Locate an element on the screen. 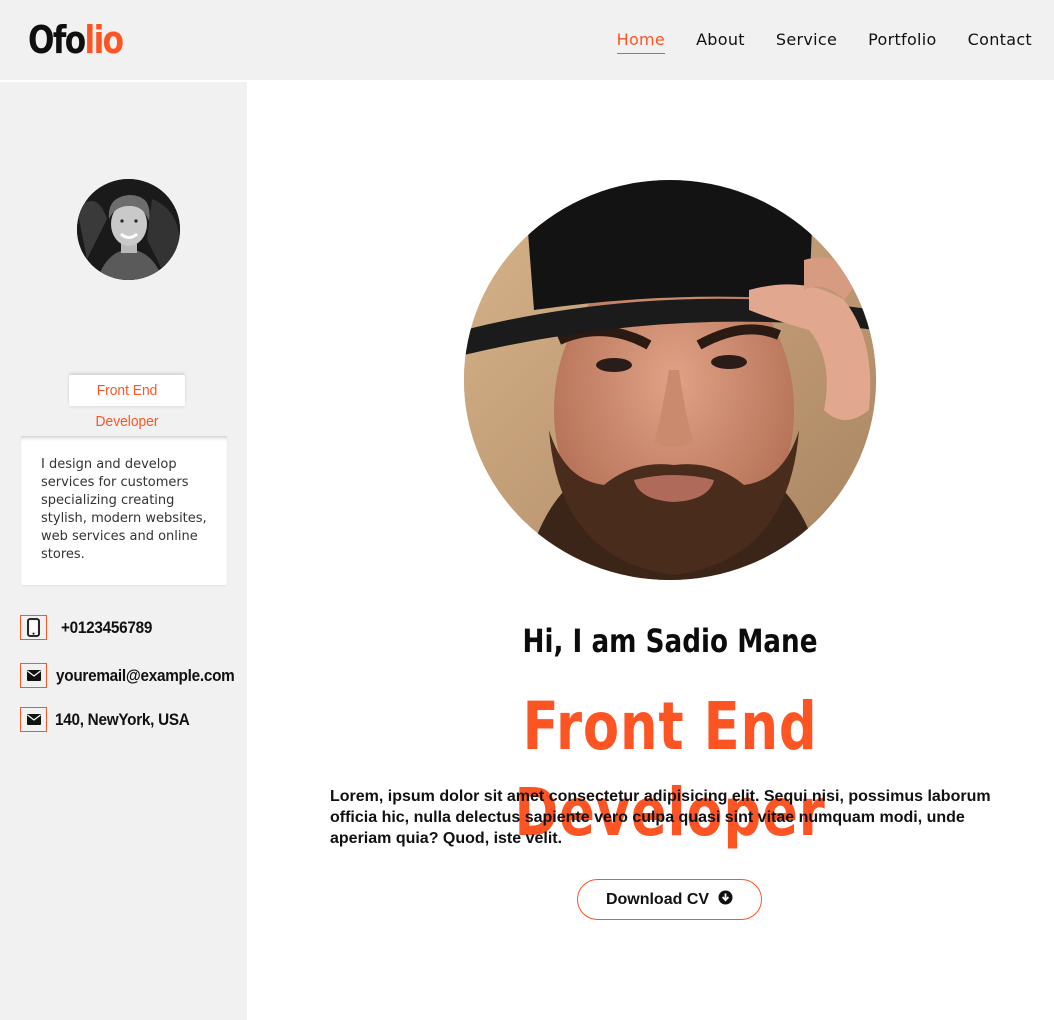 The image size is (1054, 1020). nav-portfolio: Portfolio is located at coordinates (902, 40).